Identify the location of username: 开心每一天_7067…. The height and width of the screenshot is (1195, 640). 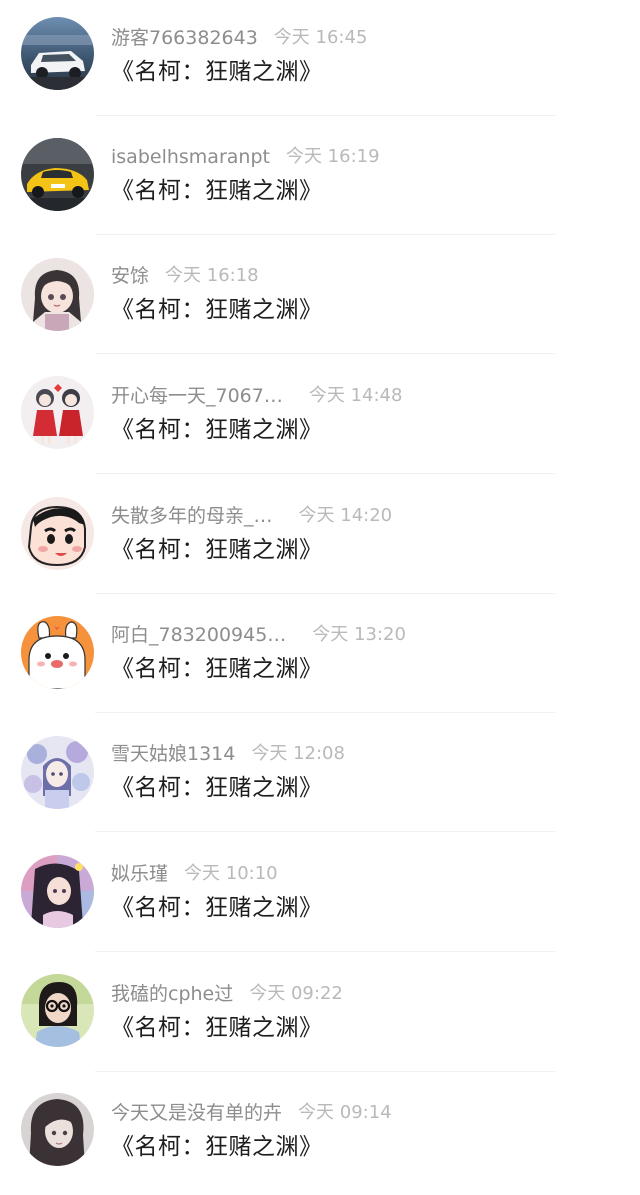
(197, 396).